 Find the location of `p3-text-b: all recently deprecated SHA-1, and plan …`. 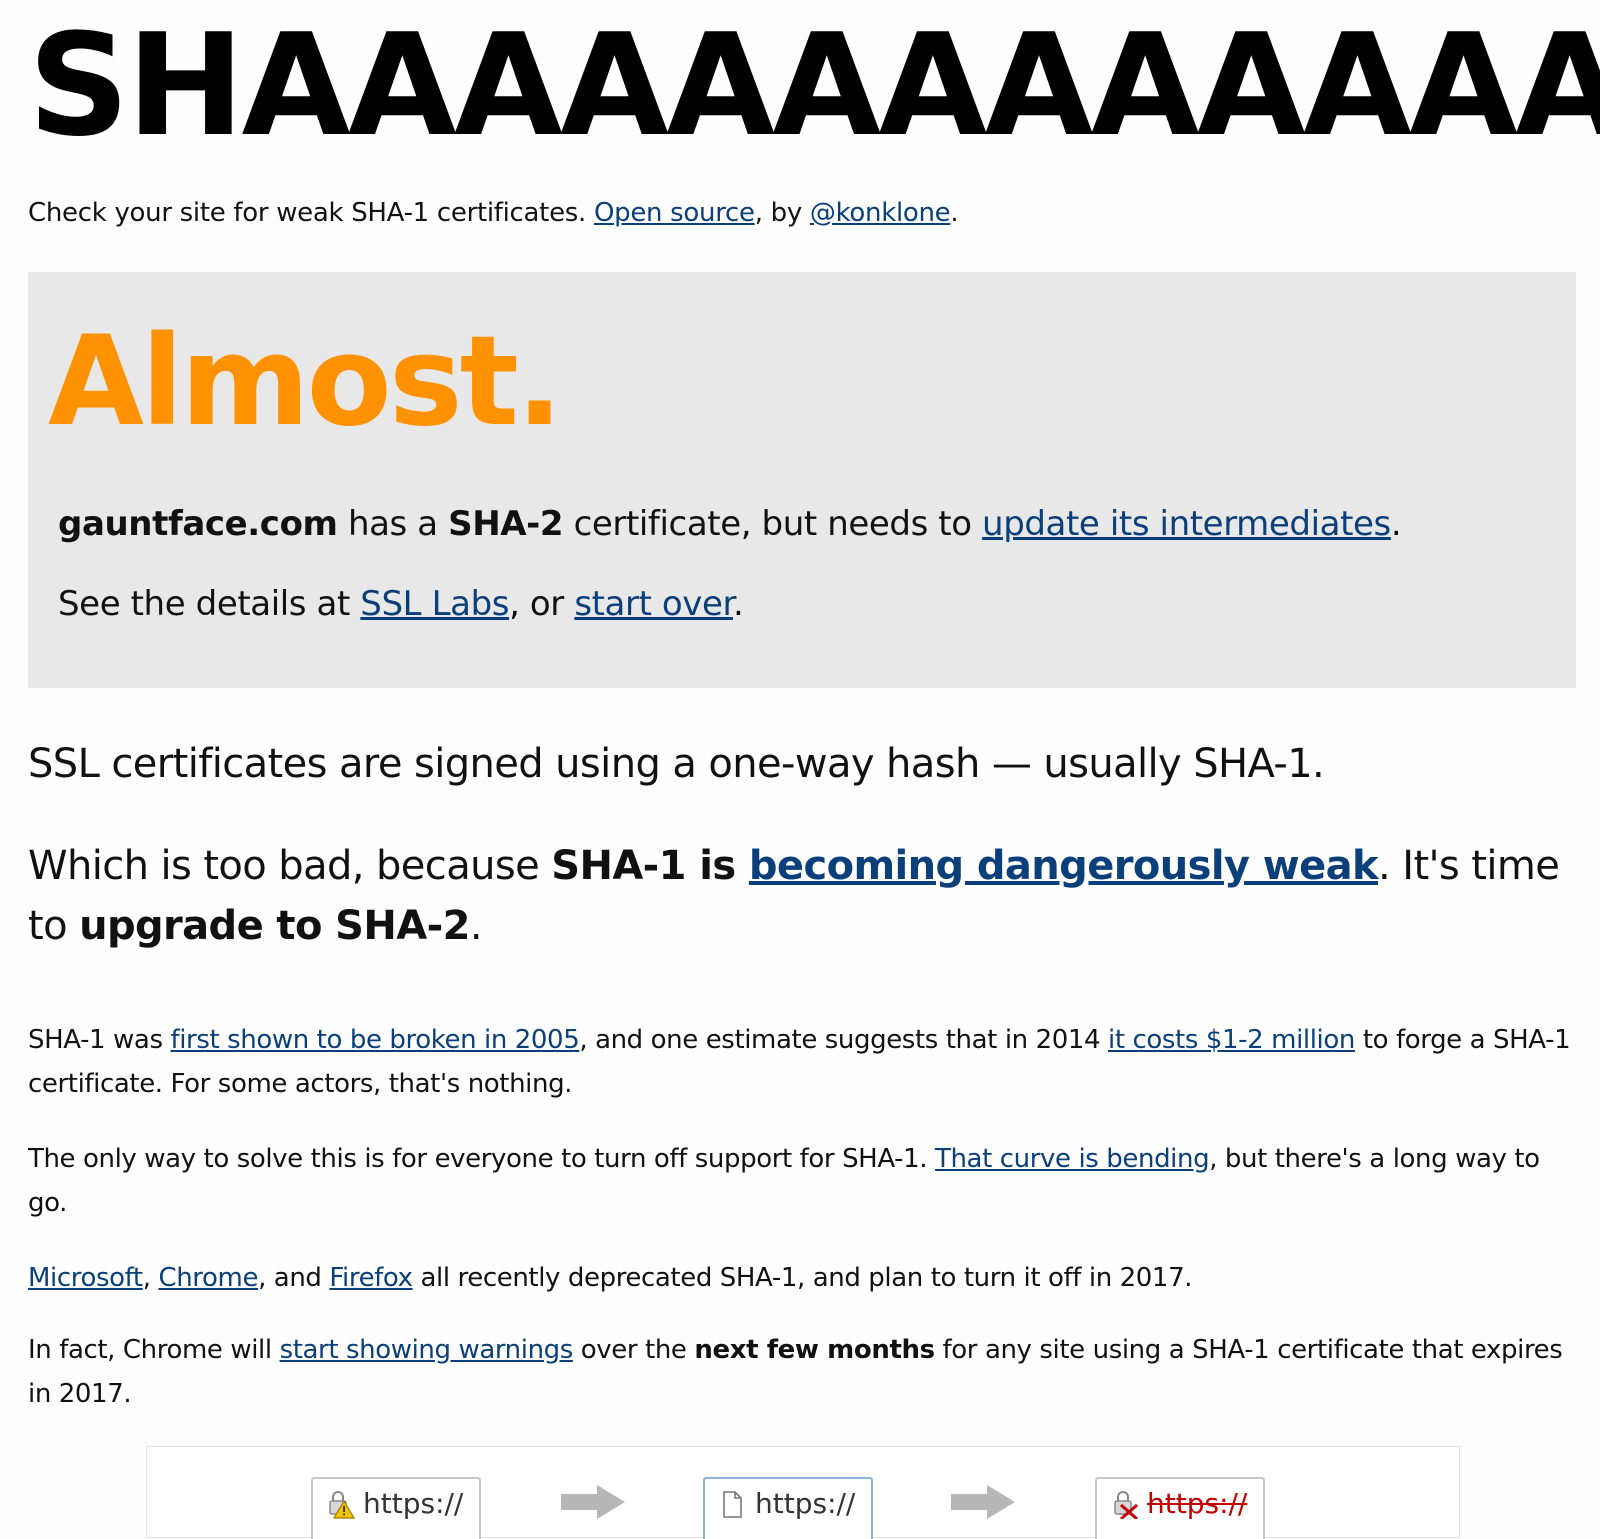

p3-text-b: all recently deprecated SHA-1, and plan … is located at coordinates (802, 1278).